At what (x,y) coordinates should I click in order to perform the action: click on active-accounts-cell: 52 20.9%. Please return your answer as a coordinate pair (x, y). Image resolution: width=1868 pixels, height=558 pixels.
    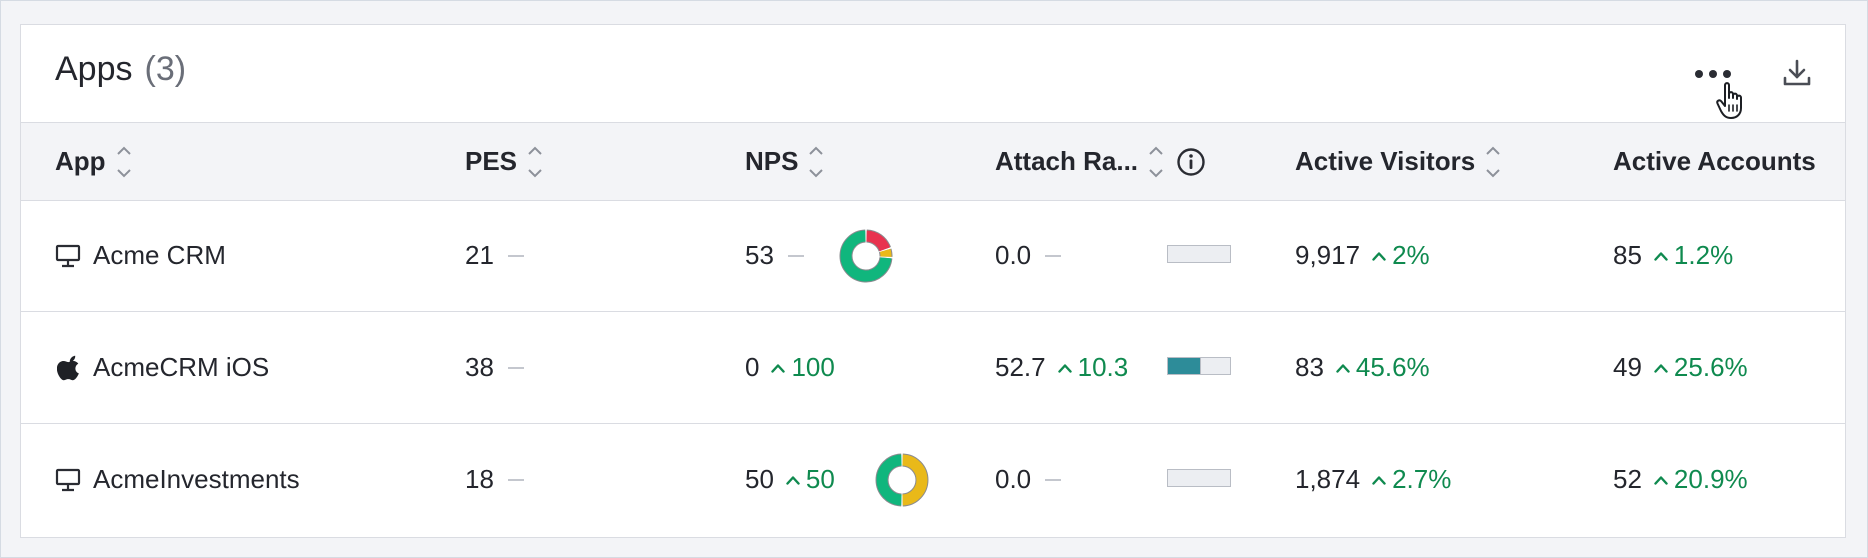
    Looking at the image, I should click on (1680, 479).